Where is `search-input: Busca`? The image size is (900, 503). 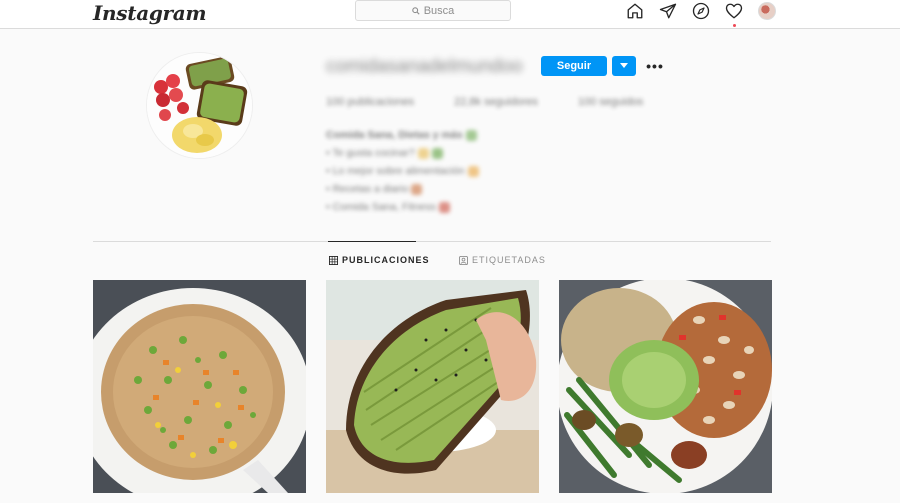 search-input: Busca is located at coordinates (433, 10).